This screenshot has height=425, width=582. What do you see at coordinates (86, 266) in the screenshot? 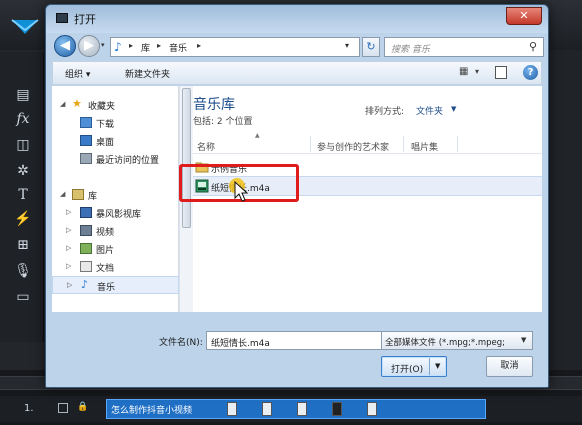
I see `documents-icon` at bounding box center [86, 266].